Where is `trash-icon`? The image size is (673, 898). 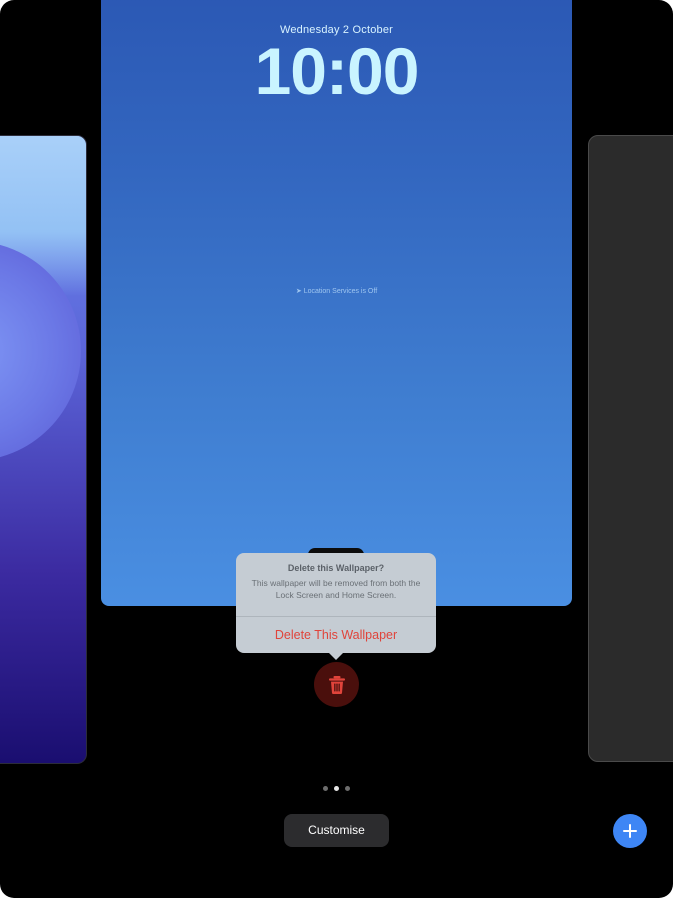 trash-icon is located at coordinates (336, 684).